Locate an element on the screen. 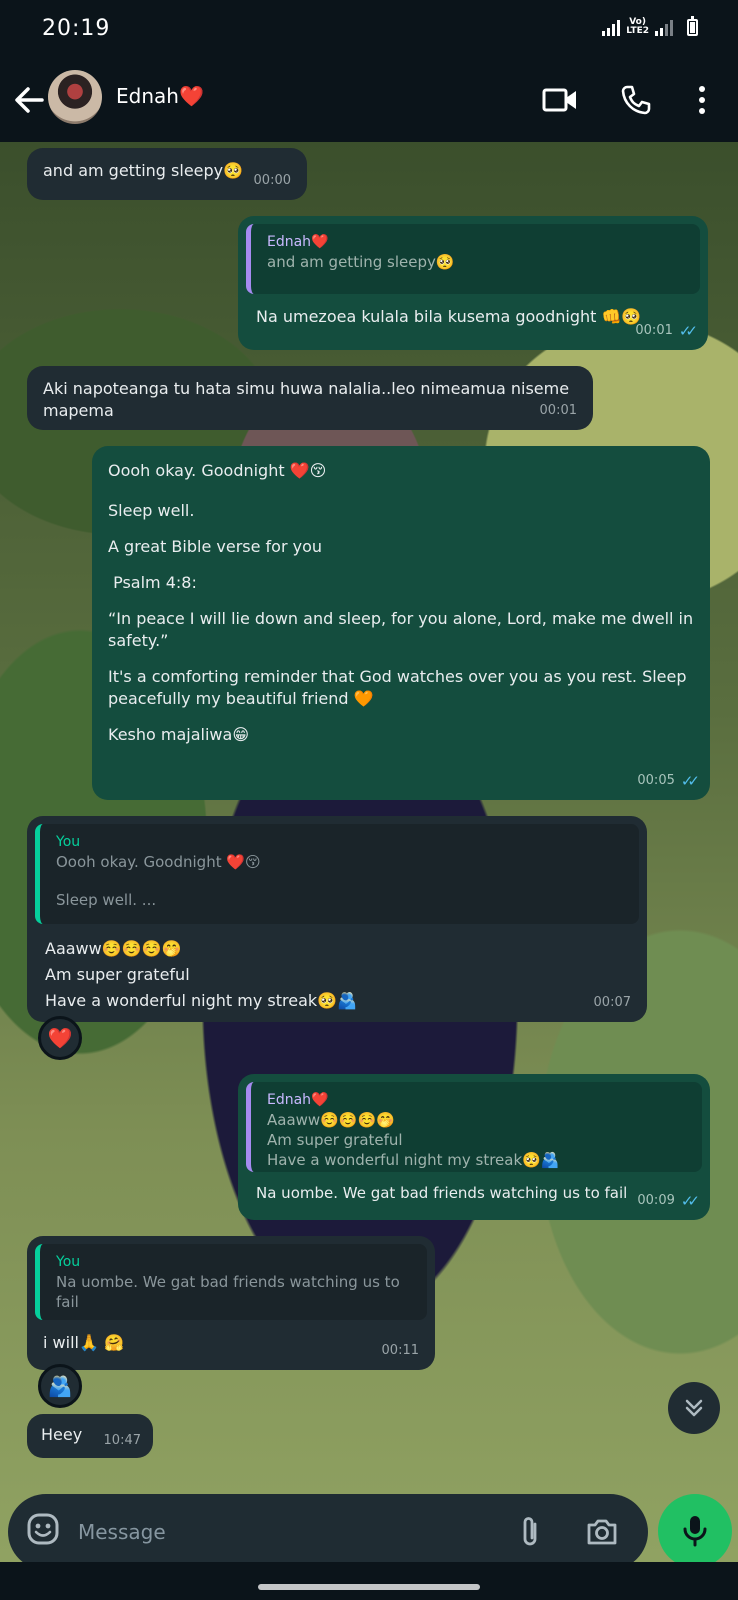  home-gesture-handle is located at coordinates (369, 1587).